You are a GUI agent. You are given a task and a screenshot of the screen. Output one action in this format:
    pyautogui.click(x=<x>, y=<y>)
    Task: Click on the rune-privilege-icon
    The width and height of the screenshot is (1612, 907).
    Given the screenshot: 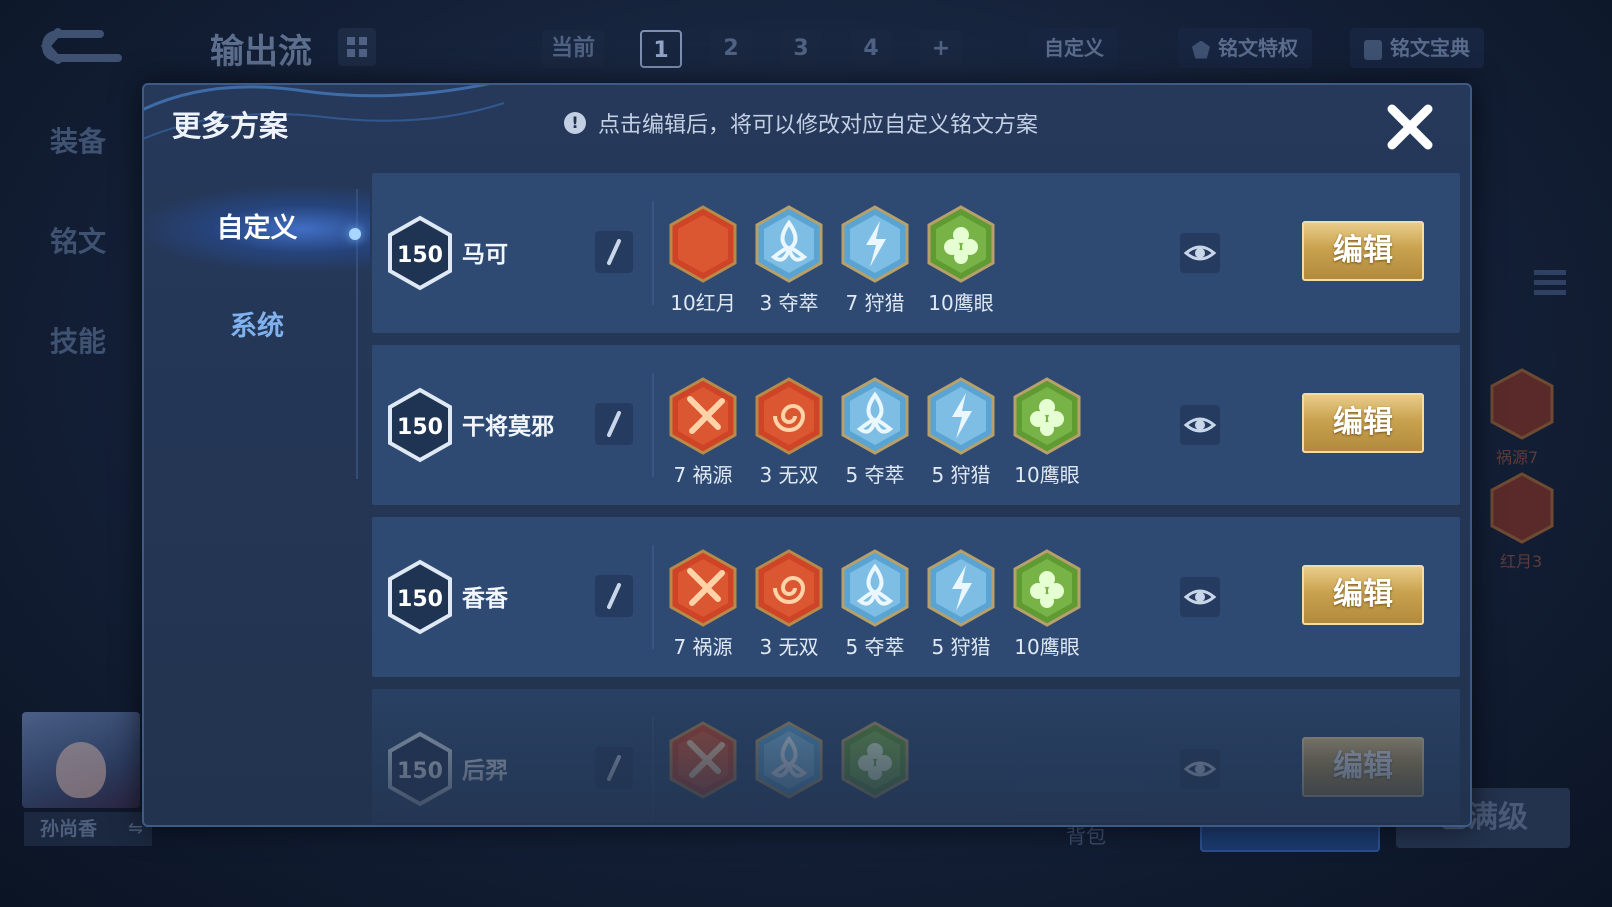 What is the action you would take?
    pyautogui.click(x=1201, y=49)
    